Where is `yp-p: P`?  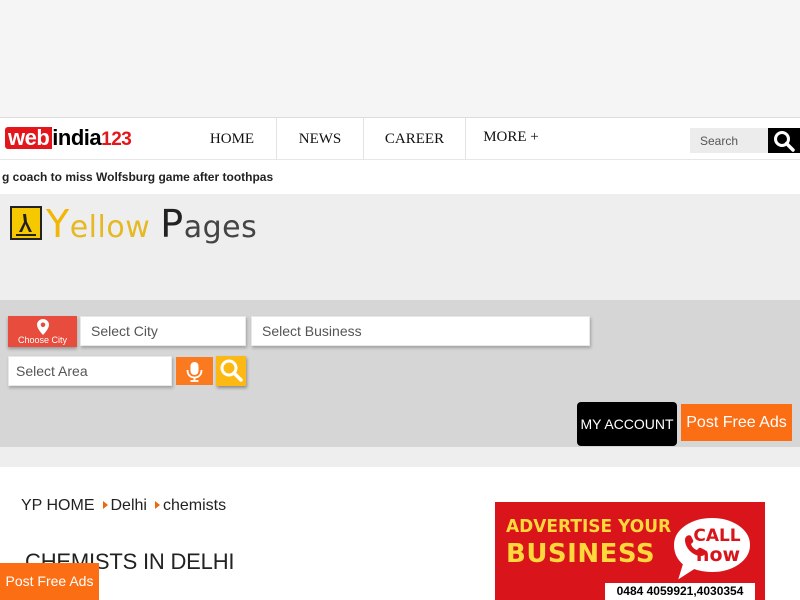 yp-p: P is located at coordinates (172, 224).